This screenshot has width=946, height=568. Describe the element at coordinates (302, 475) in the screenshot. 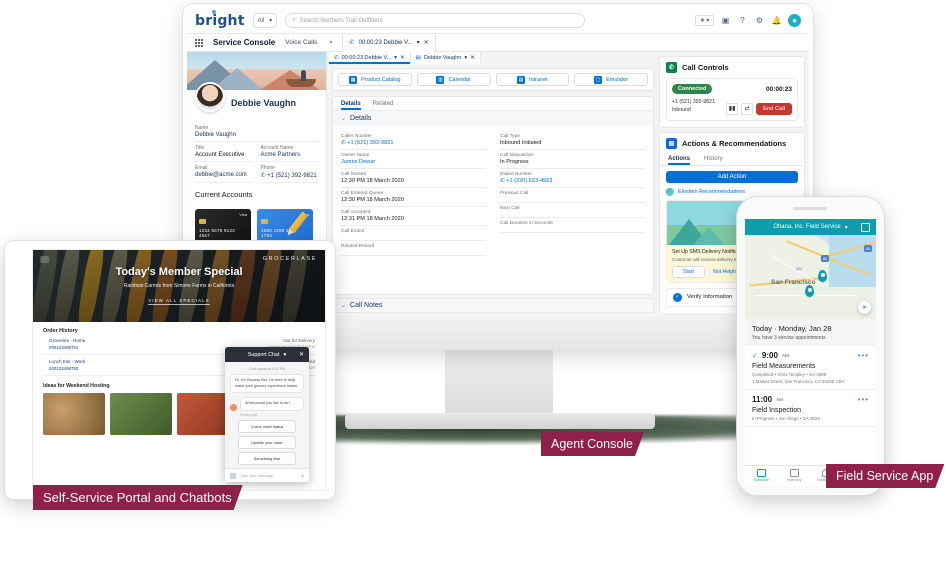

I see `send-icon: ➤` at that location.